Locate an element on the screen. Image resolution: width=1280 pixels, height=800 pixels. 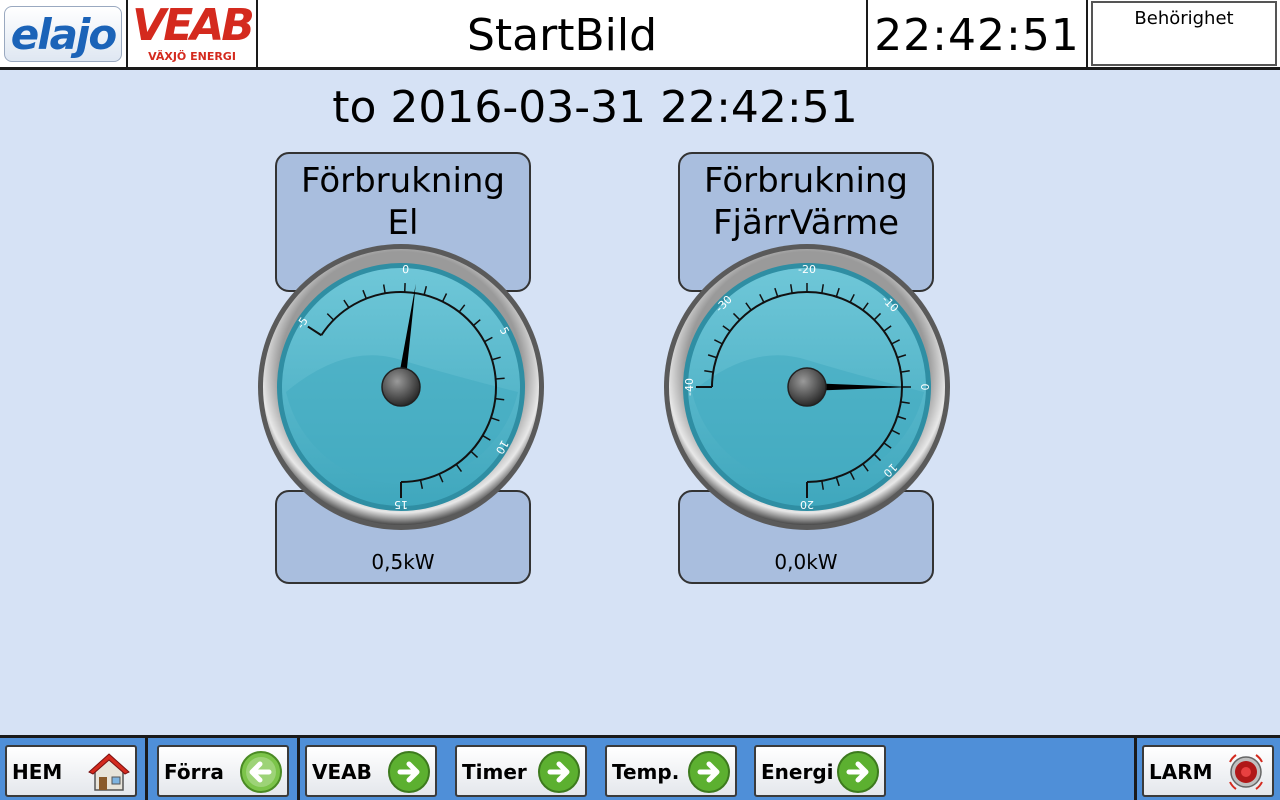
elajo-logo: elajo is located at coordinates (64, 34).